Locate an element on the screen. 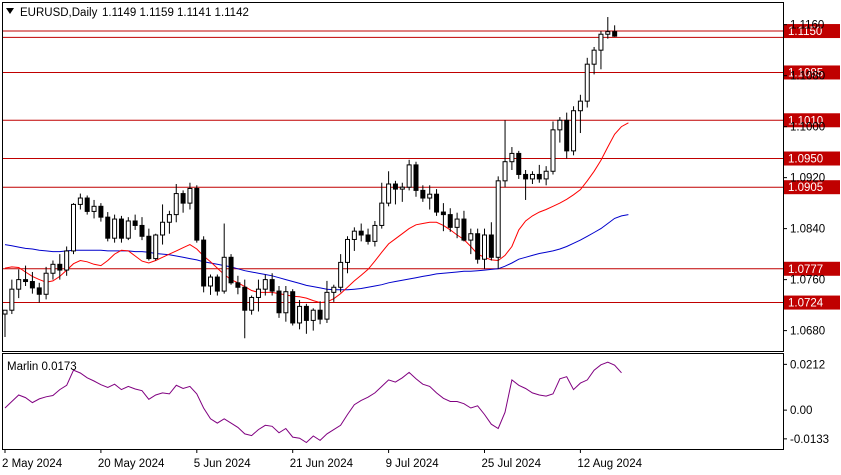 Image resolution: width=841 pixels, height=475 pixels. indicator-label: Marlin 0.0173 is located at coordinates (42, 367).